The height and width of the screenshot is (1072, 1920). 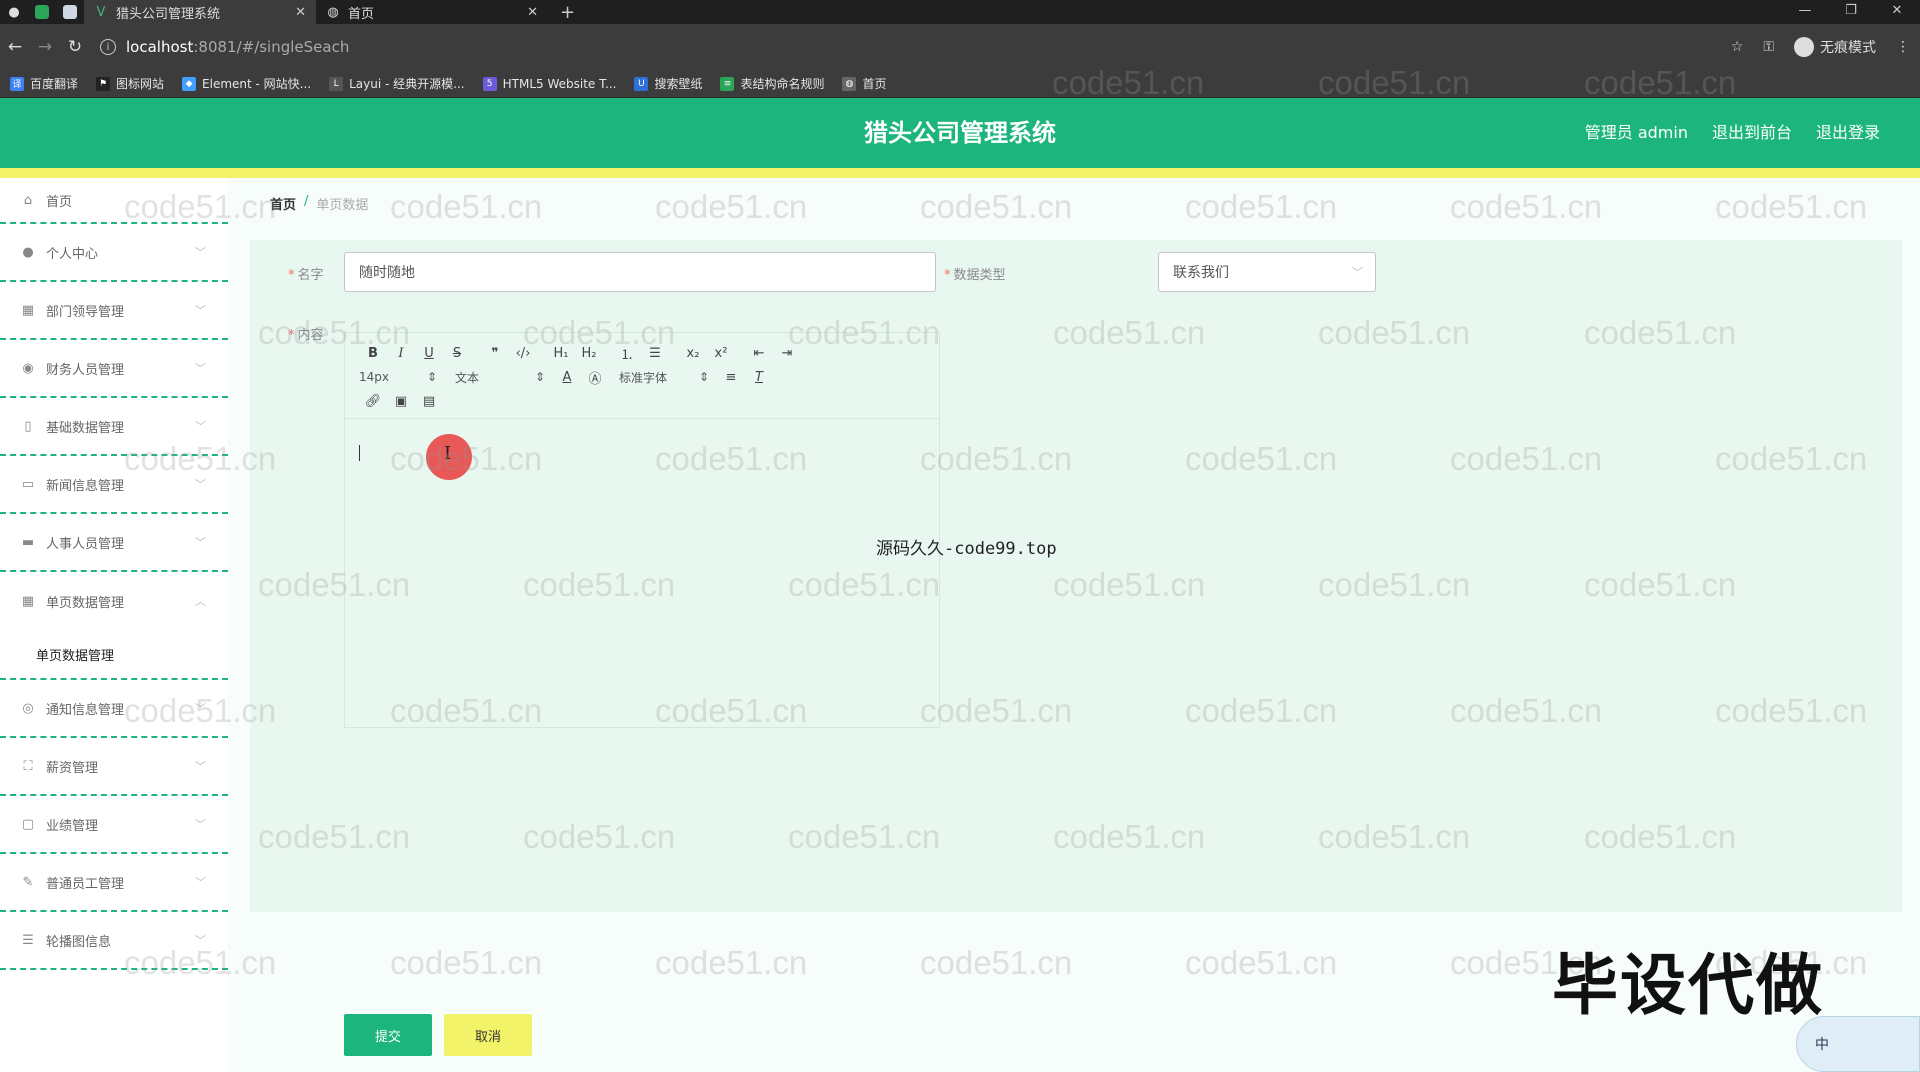 I want to click on ordered-list-icon: ⒈, so click(x=627, y=353).